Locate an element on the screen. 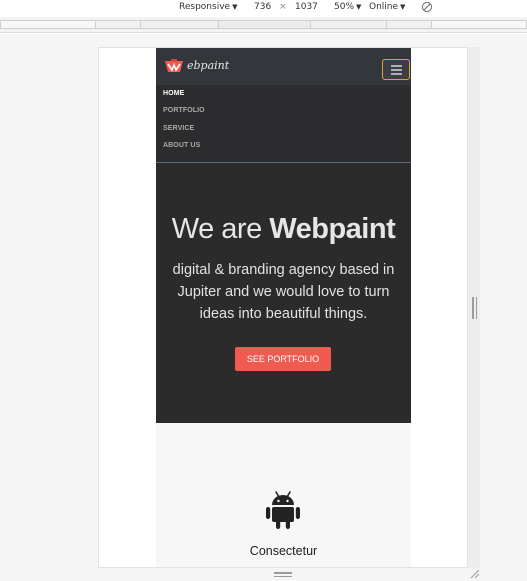 The width and height of the screenshot is (527, 581). media-query-bar is located at coordinates (263, 25).